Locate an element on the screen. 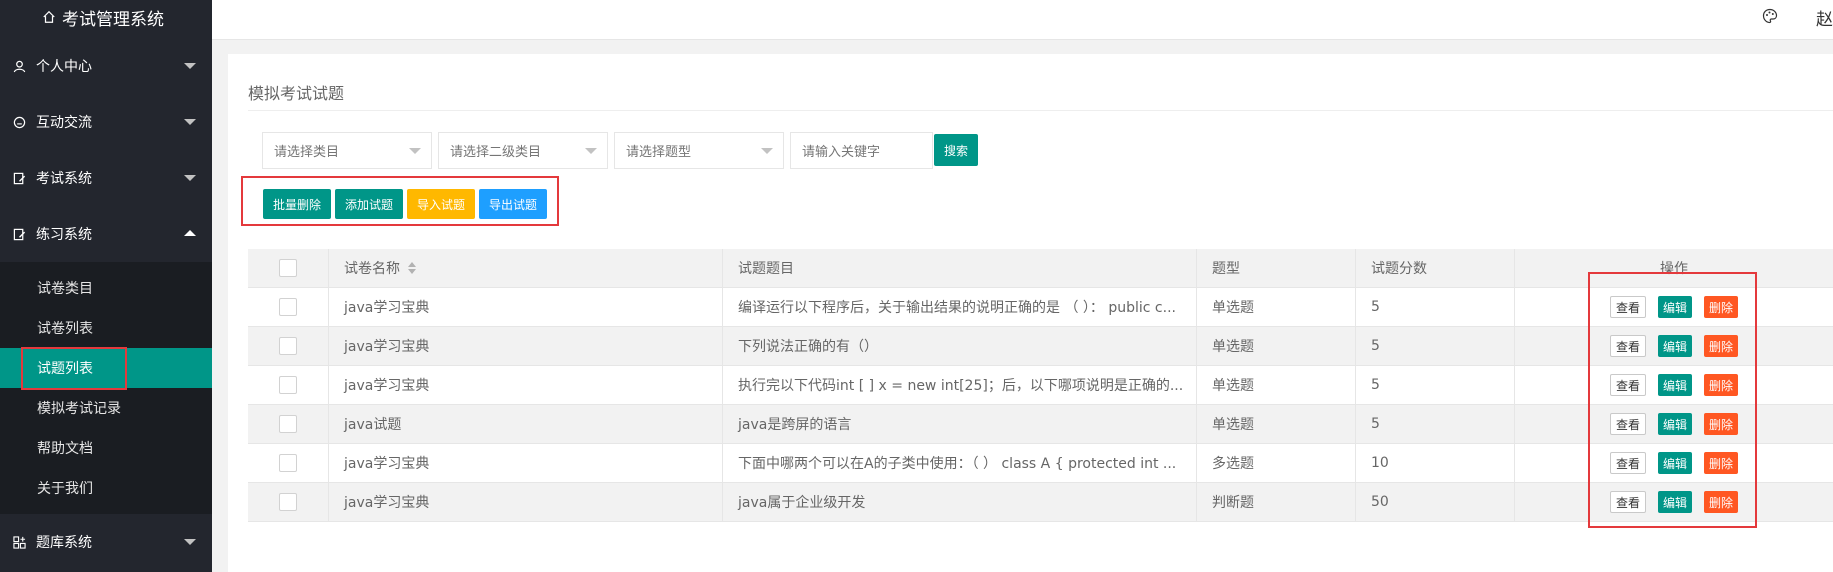 The height and width of the screenshot is (572, 1833). practice-submenu: 试卷类目 试卷列表 试题列表 模拟考试记录 帮助文档 关于我们 is located at coordinates (106, 388).